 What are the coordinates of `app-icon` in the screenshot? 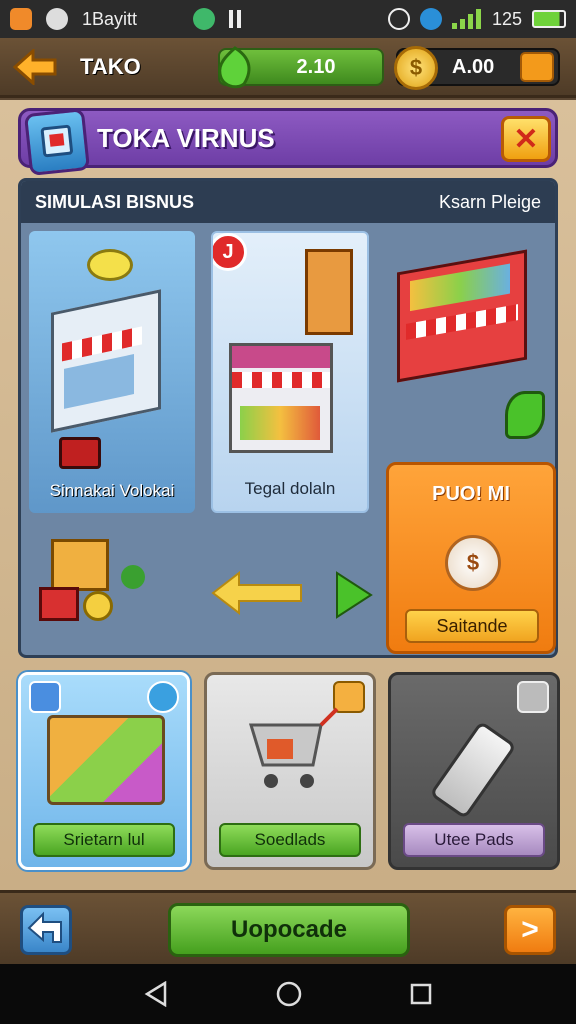 It's located at (21, 19).